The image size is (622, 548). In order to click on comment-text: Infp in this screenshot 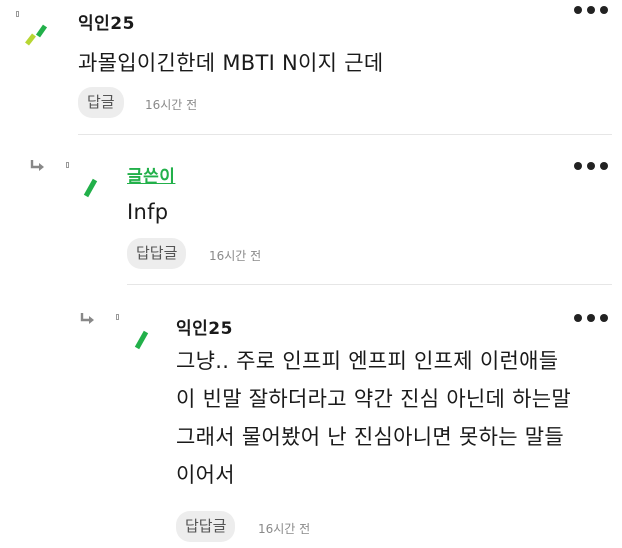, I will do `click(148, 212)`.